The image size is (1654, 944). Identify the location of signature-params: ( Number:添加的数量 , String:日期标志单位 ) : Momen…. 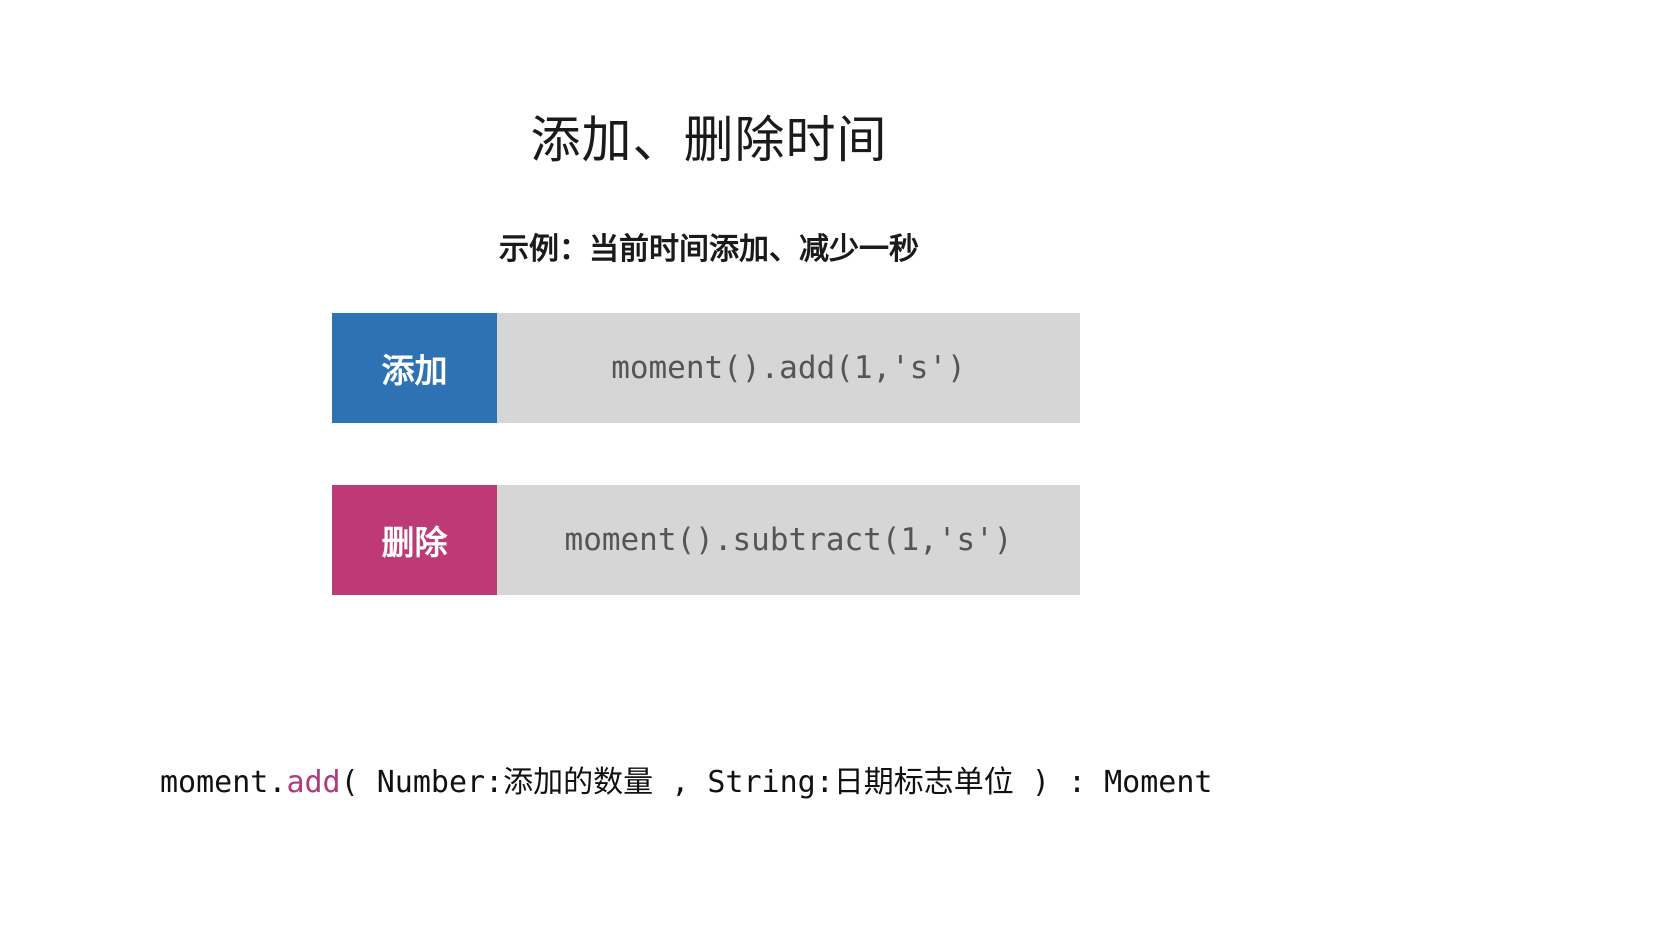
(776, 782).